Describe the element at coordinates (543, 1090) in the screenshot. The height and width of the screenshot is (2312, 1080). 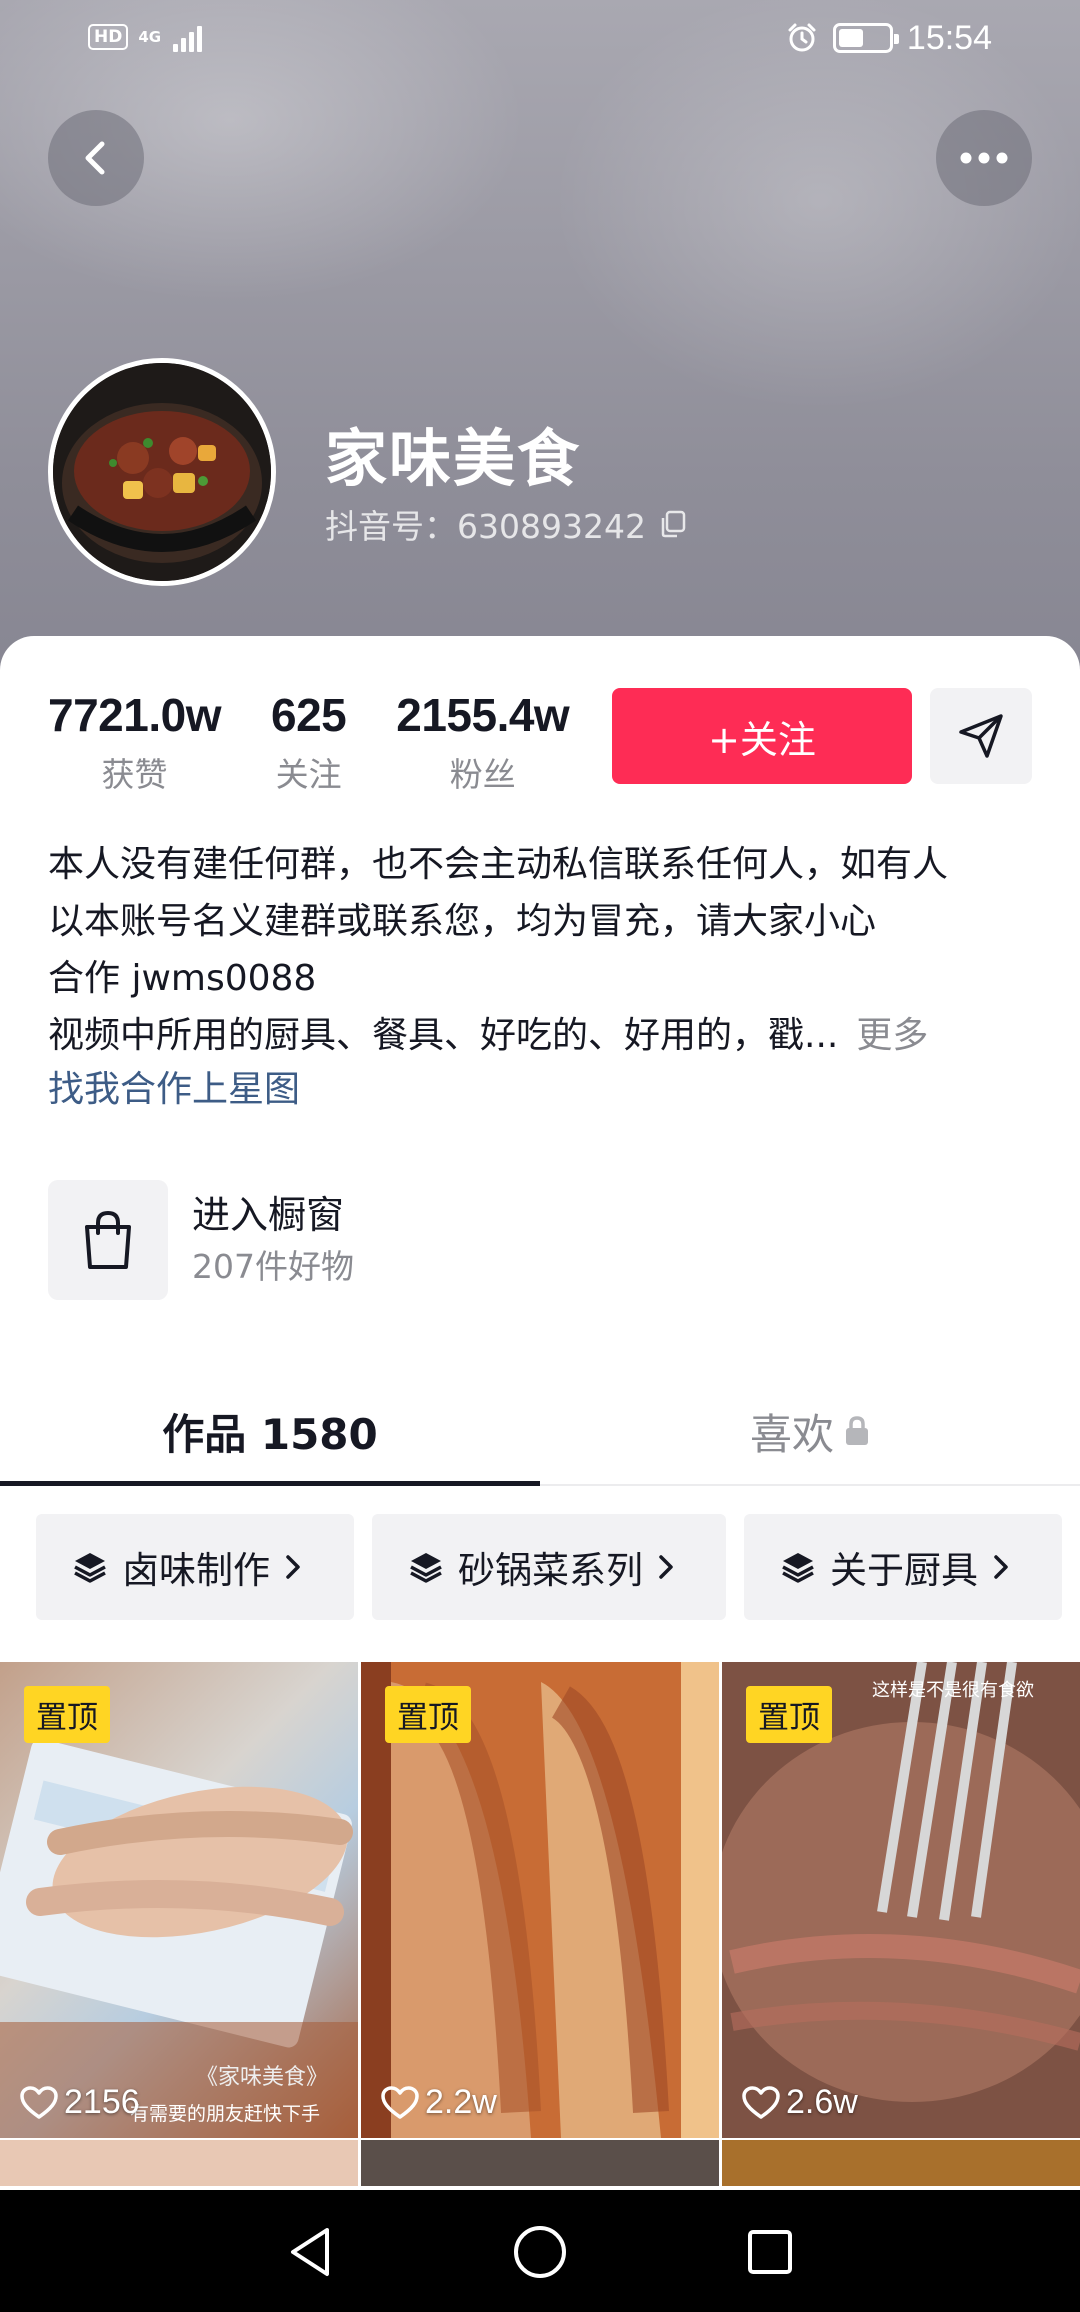
I see `star-map-link: 找我合作上星图` at that location.